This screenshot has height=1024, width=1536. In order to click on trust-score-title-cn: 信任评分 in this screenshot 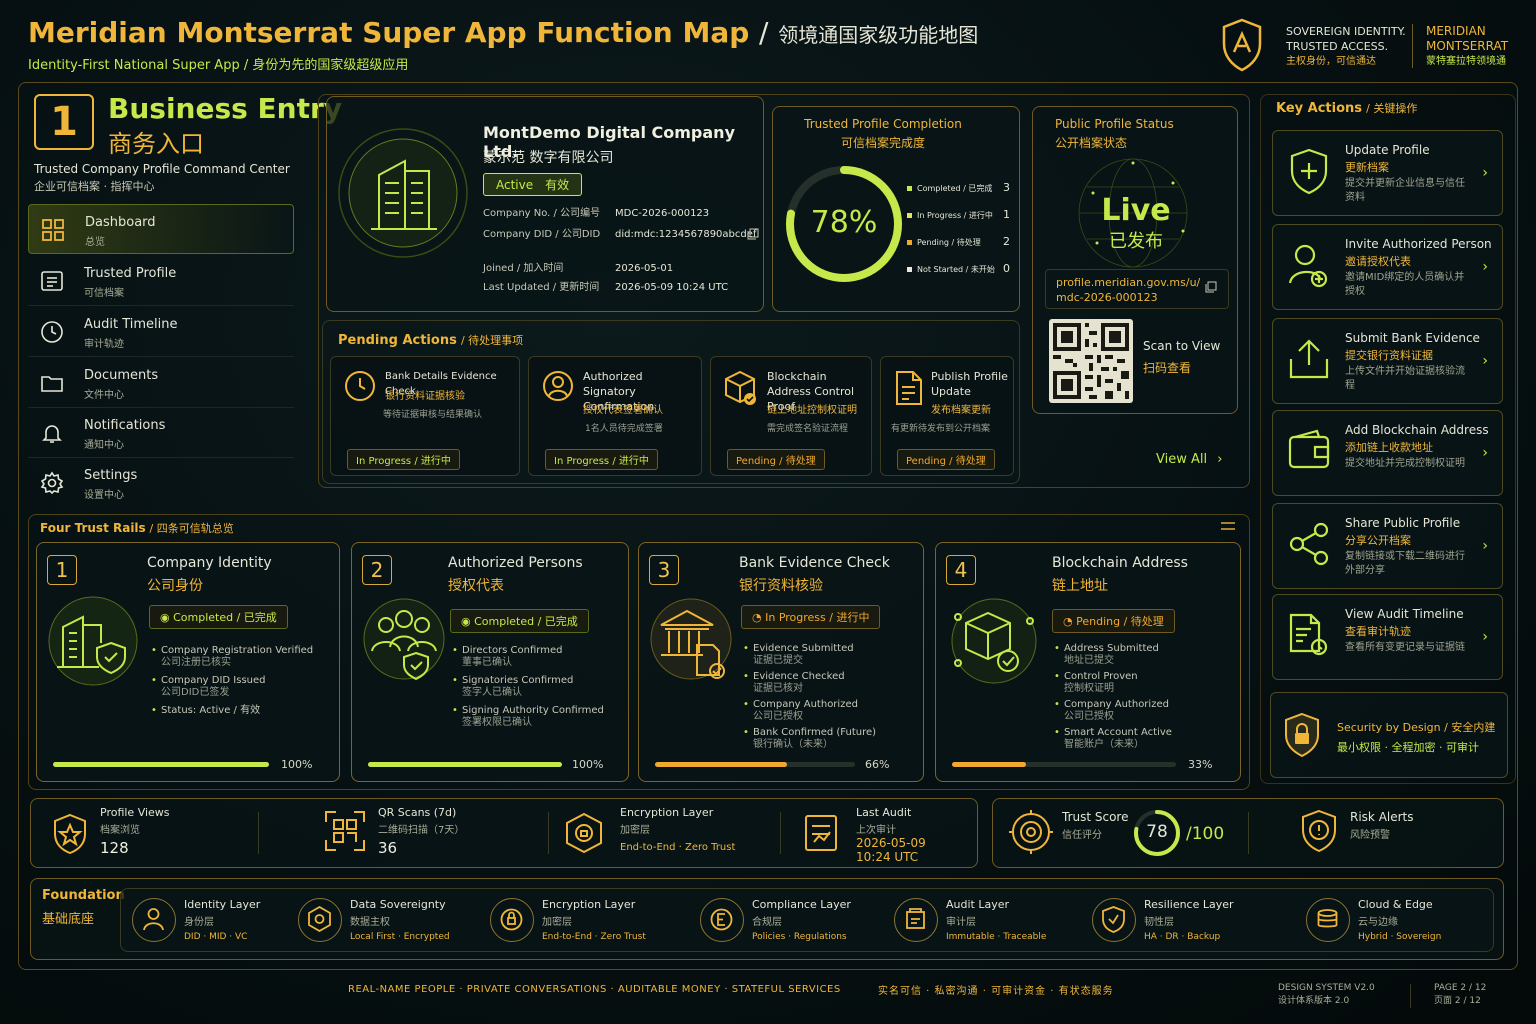, I will do `click(1082, 835)`.